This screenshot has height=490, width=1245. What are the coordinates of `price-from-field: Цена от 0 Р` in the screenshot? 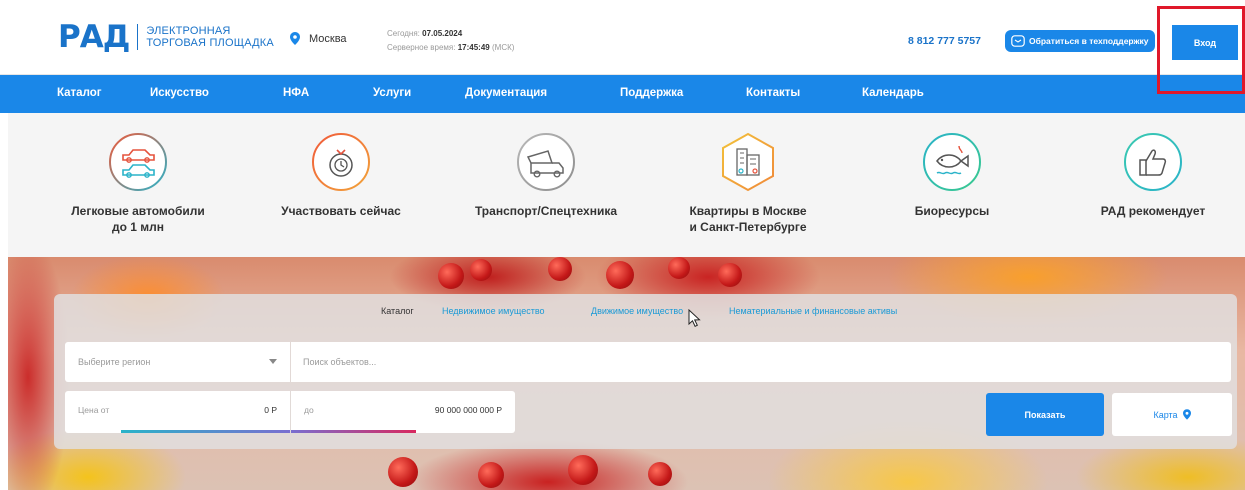 It's located at (177, 412).